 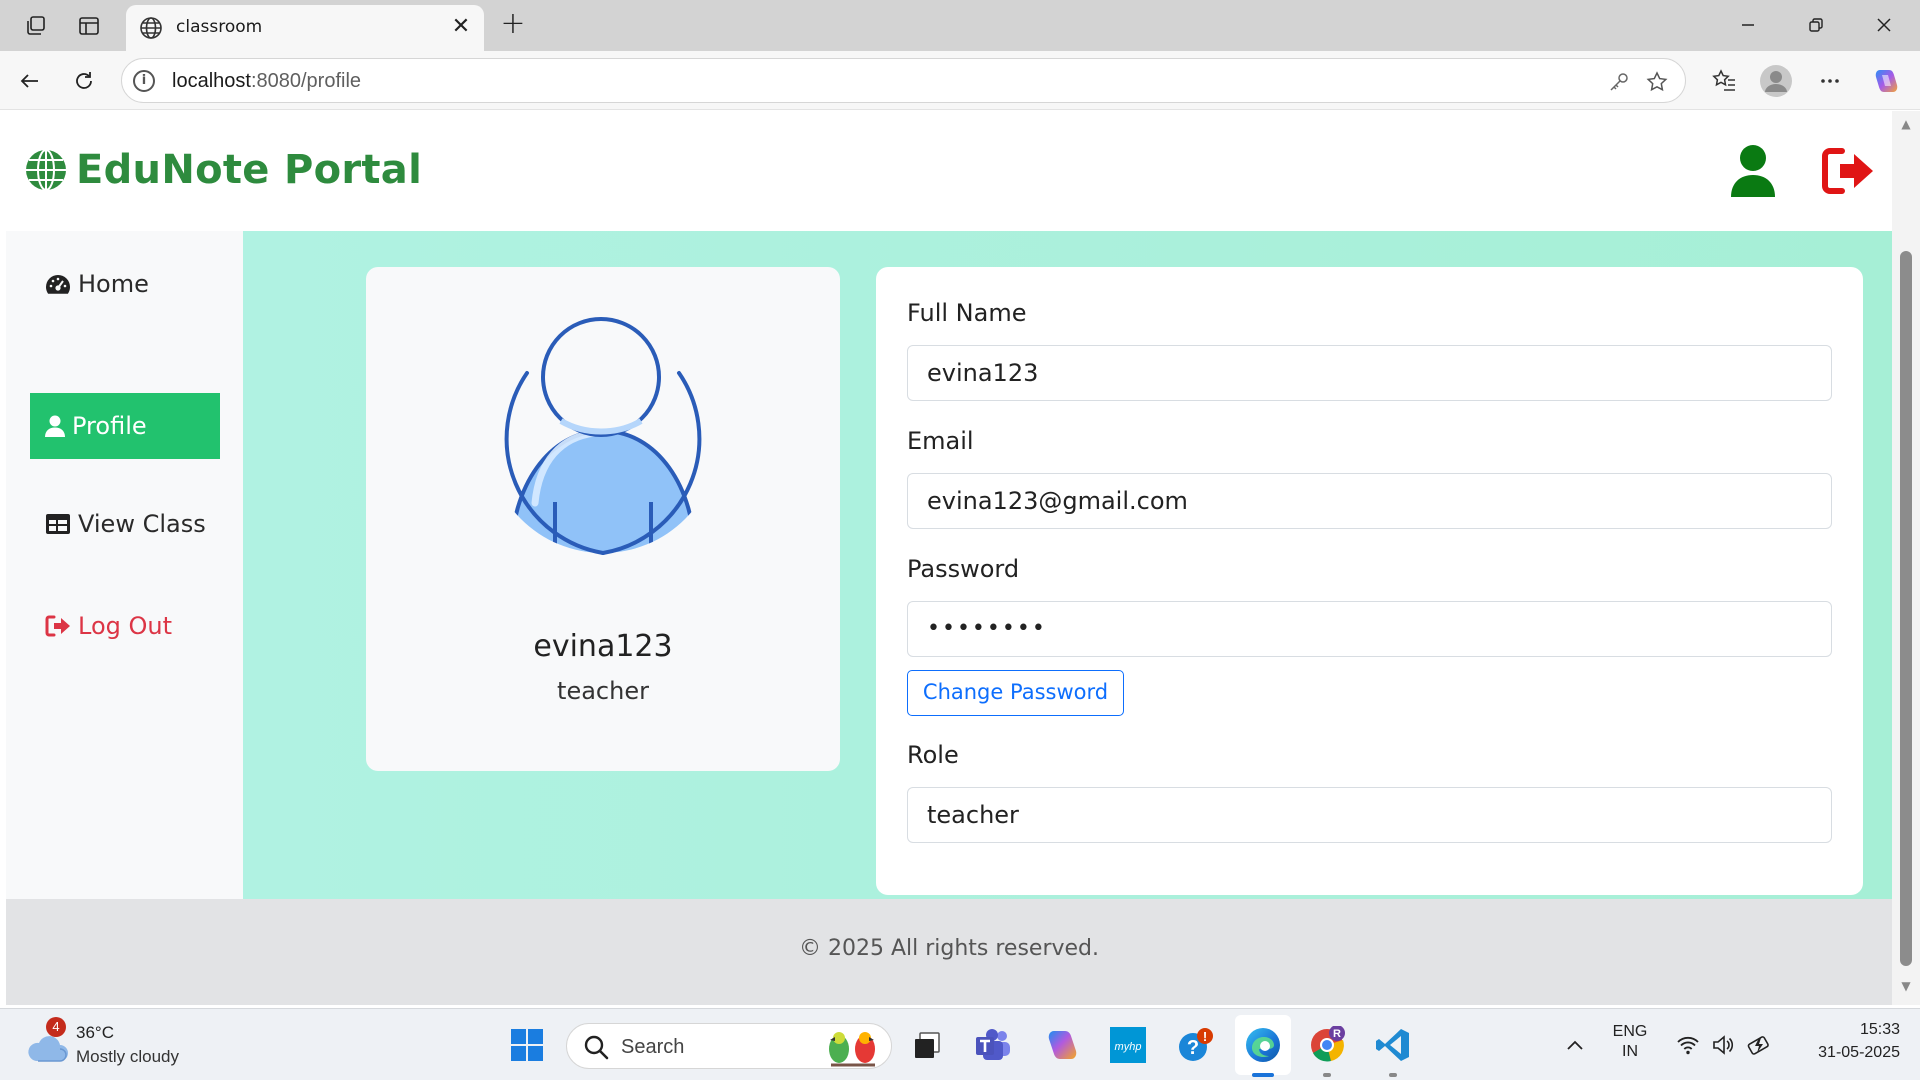 What do you see at coordinates (1859, 1052) in the screenshot?
I see `clock-date: 31-05-2025` at bounding box center [1859, 1052].